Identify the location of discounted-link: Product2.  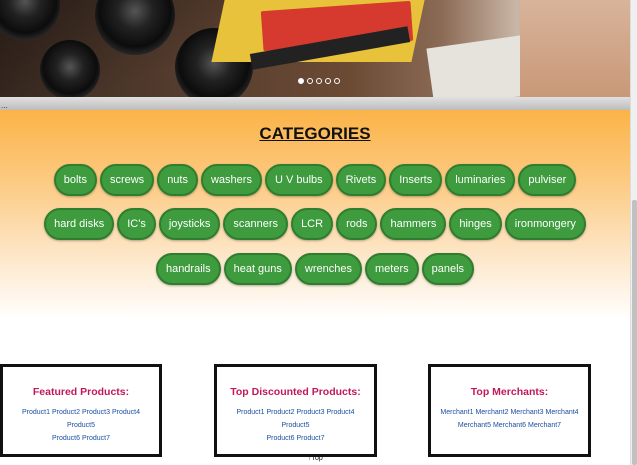
(280, 412).